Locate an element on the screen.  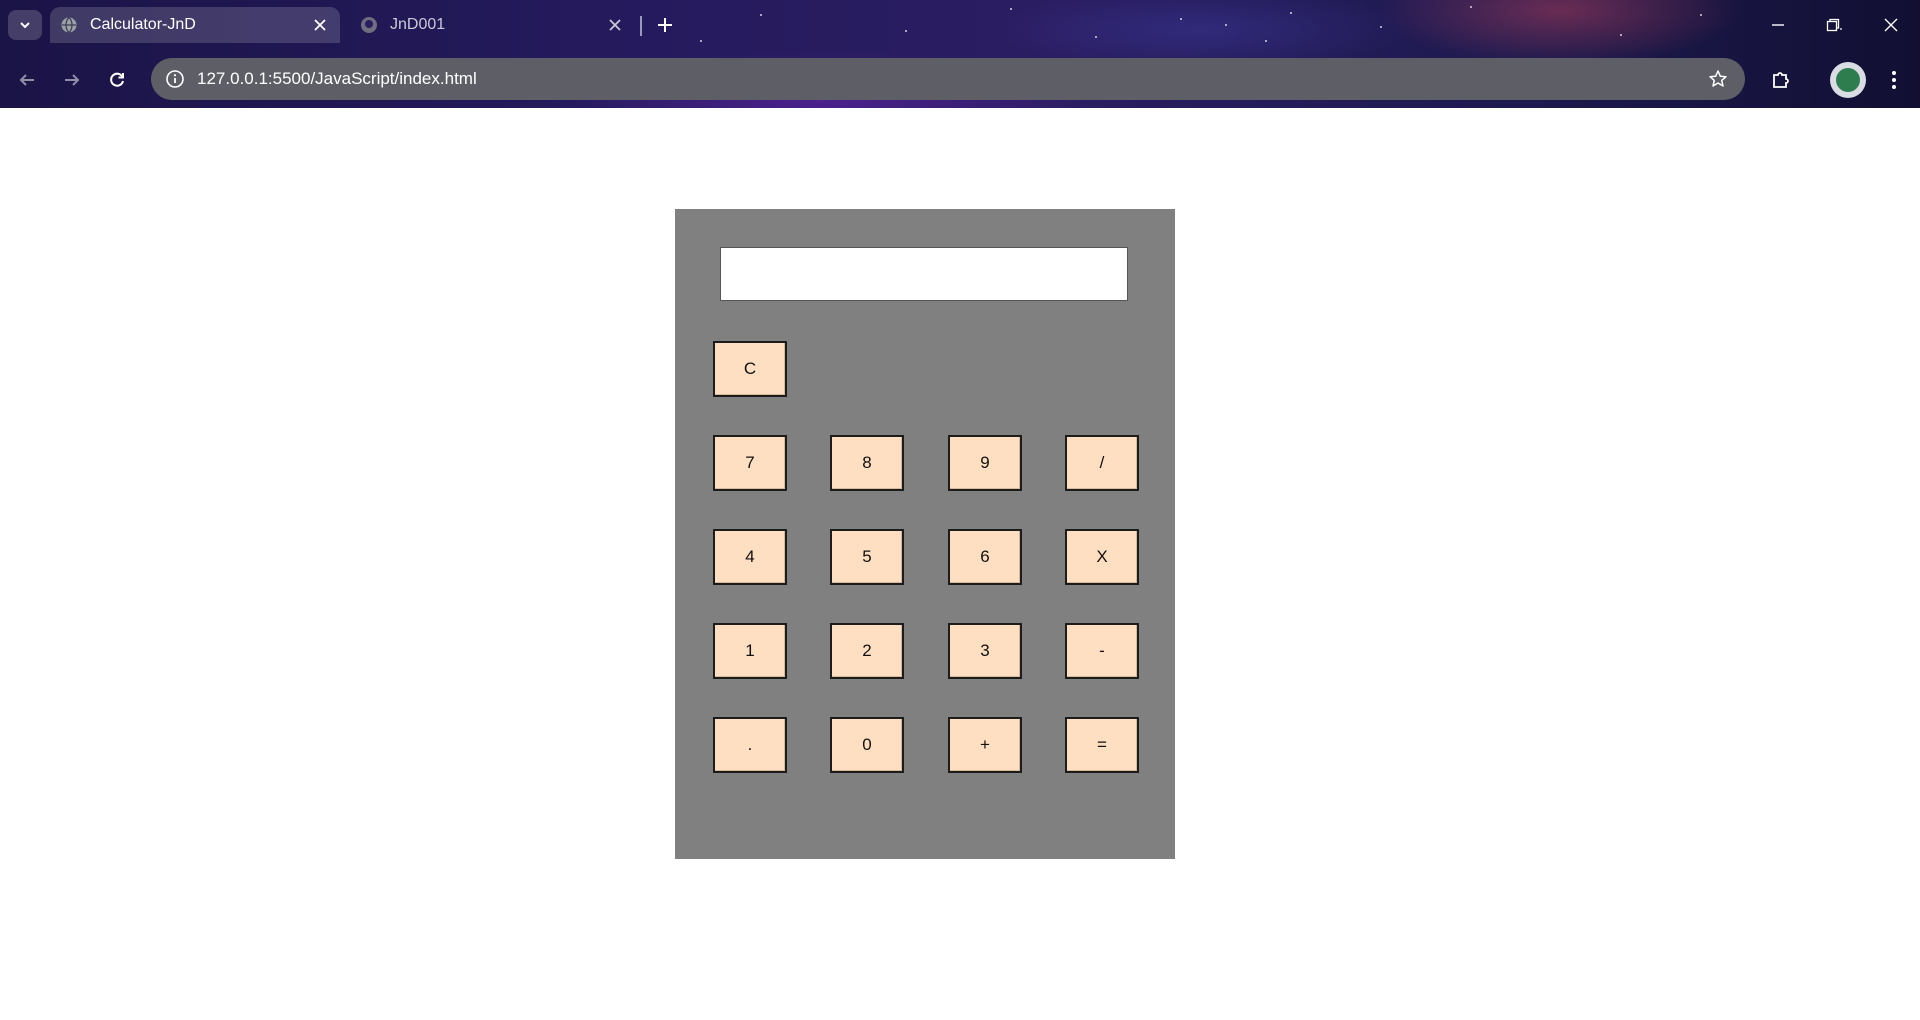
globe-icon is located at coordinates (69, 25).